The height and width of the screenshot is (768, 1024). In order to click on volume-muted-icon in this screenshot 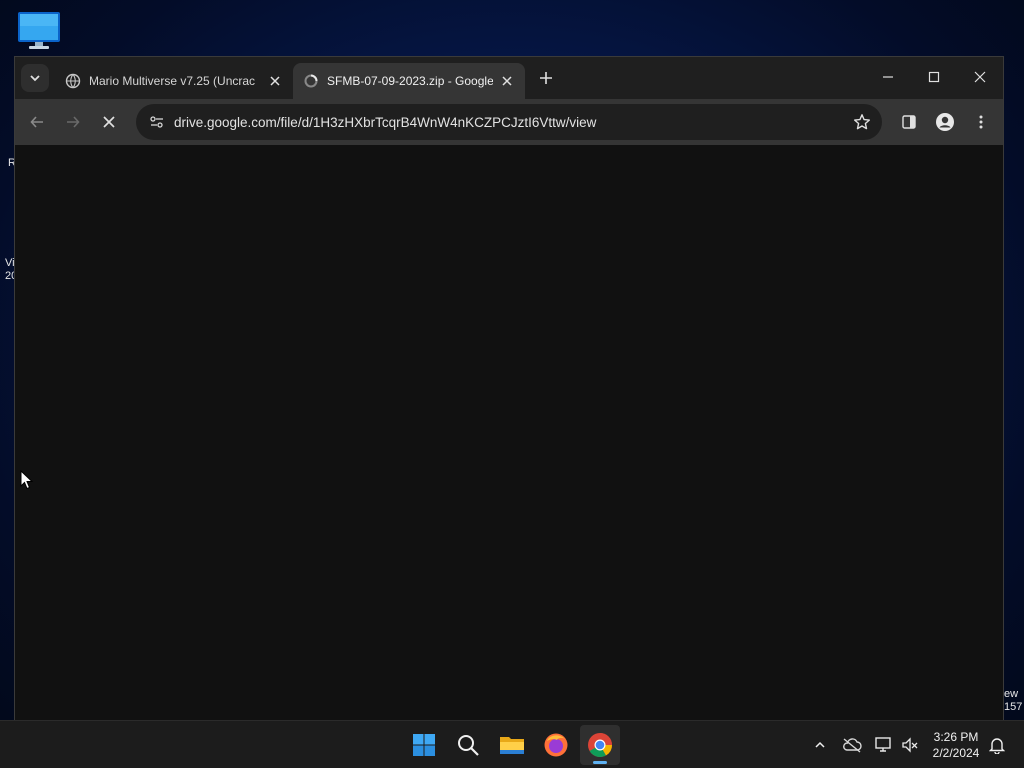, I will do `click(910, 745)`.